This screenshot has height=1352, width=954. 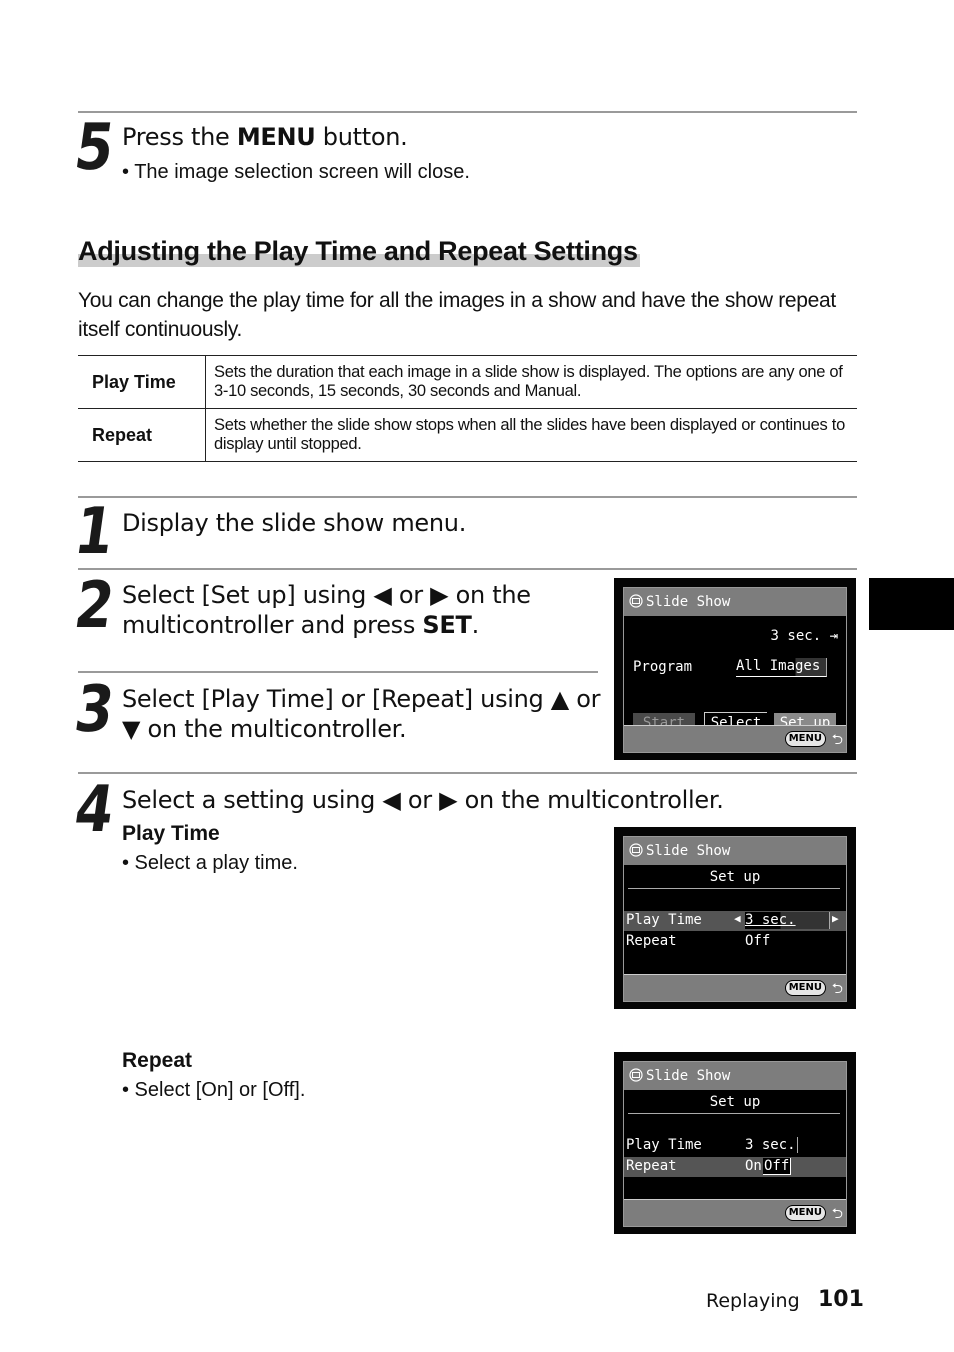 What do you see at coordinates (753, 1301) in the screenshot?
I see `footer-section-label: Replaying` at bounding box center [753, 1301].